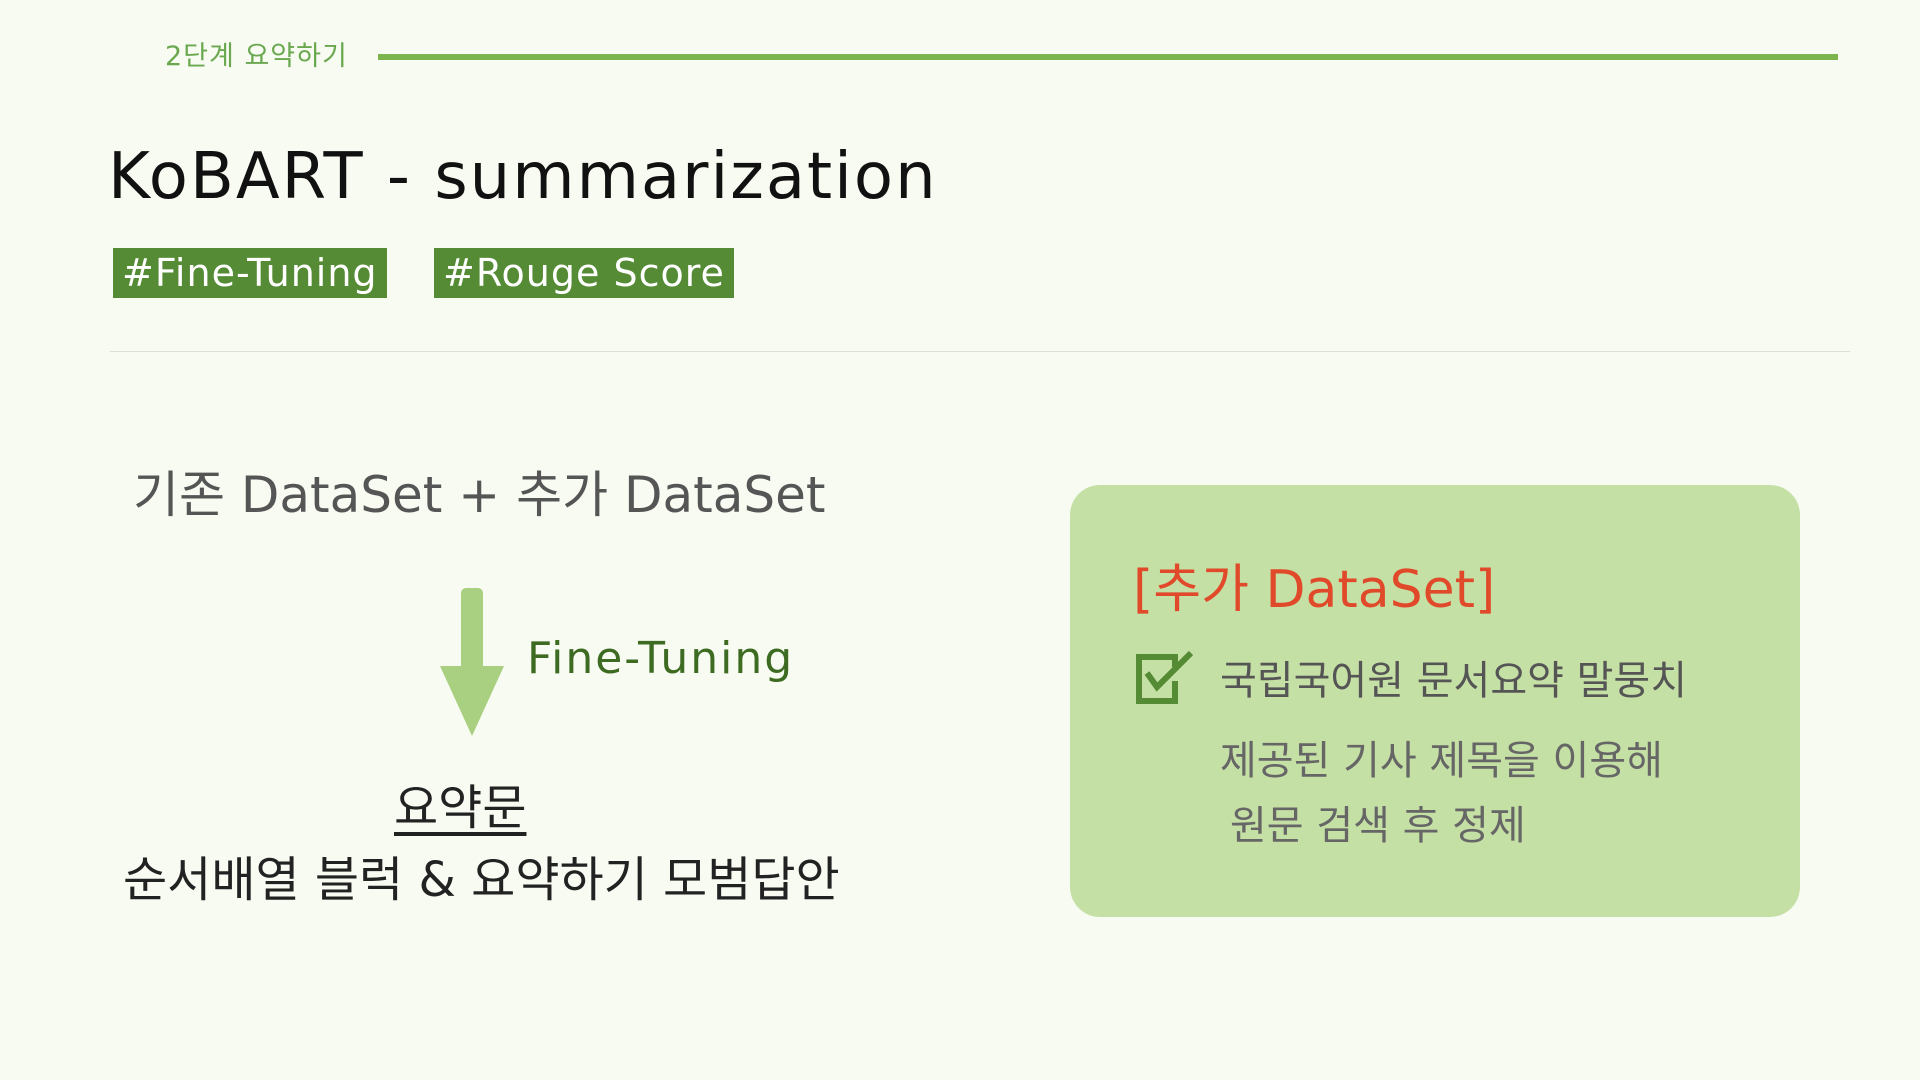  I want to click on fine-tuning-label: Fine-Tuning, so click(661, 658).